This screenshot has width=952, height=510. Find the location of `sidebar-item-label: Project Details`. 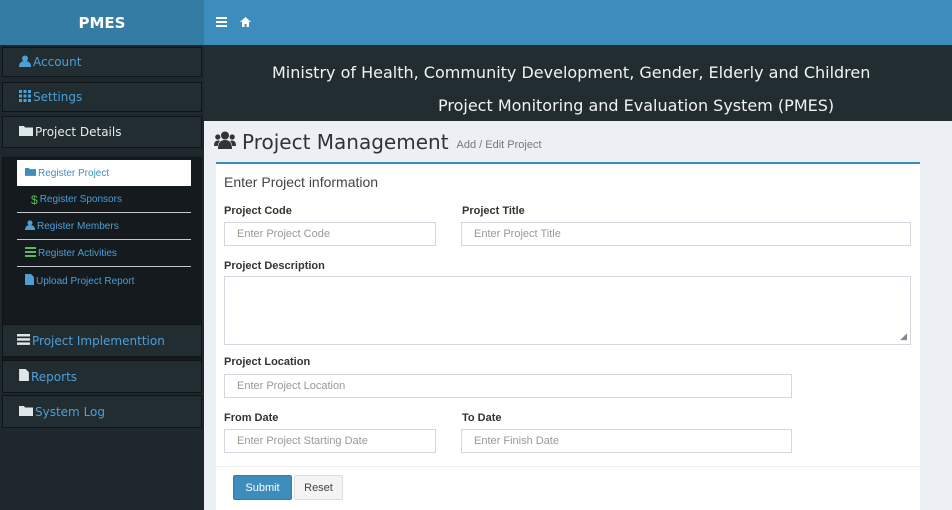

sidebar-item-label: Project Details is located at coordinates (78, 132).